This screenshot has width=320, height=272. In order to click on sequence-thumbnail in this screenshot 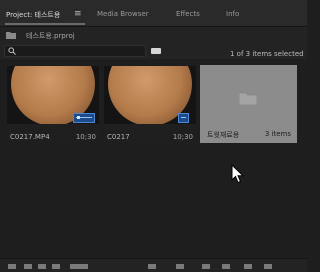, I will do `click(150, 95)`.